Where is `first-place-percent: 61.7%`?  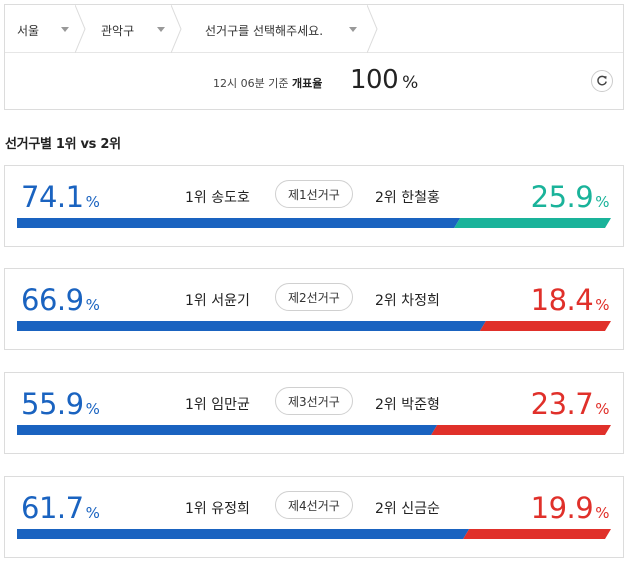 first-place-percent: 61.7% is located at coordinates (60, 508).